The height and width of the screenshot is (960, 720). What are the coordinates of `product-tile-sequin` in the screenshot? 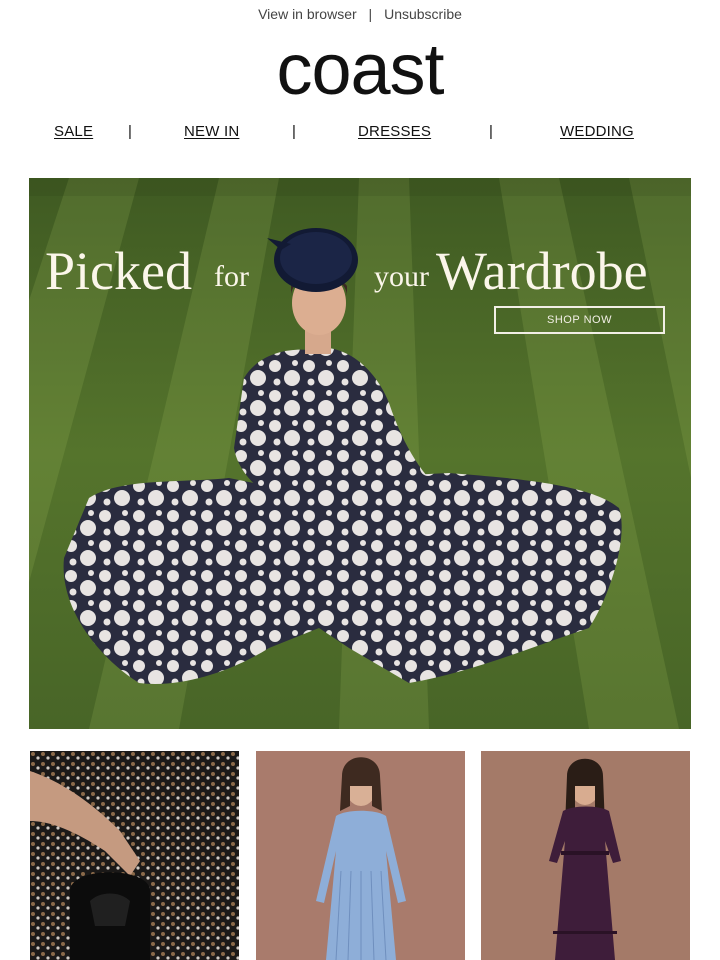 It's located at (134, 855).